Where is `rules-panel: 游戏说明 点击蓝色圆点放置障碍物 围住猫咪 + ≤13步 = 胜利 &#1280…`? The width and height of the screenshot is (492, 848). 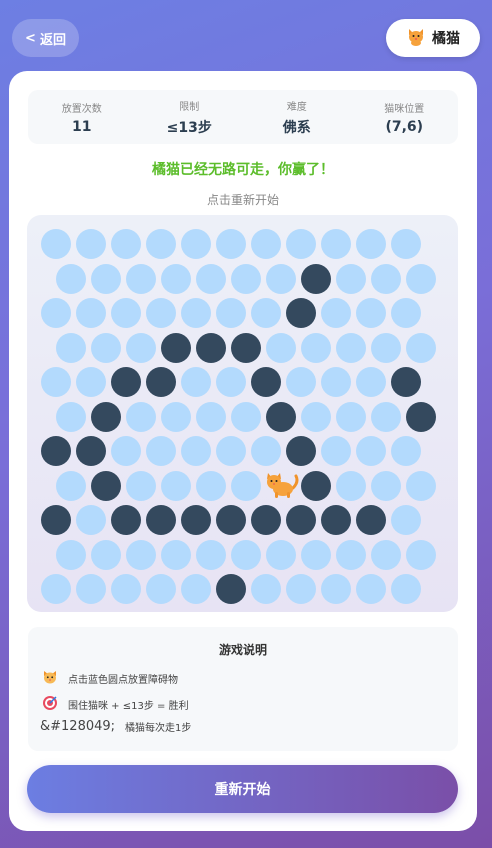 rules-panel: 游戏说明 点击蓝色圆点放置障碍物 围住猫咪 + ≤13步 = 胜利 &#1280… is located at coordinates (243, 689).